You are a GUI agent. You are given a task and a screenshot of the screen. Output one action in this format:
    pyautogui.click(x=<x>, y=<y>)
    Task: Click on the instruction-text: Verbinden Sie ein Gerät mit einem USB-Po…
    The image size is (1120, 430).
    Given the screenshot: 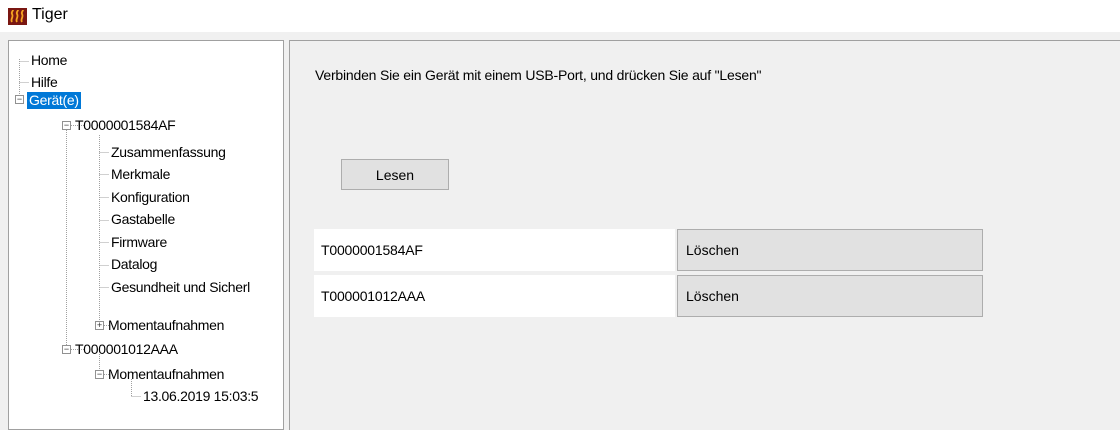 What is the action you would take?
    pyautogui.click(x=538, y=75)
    